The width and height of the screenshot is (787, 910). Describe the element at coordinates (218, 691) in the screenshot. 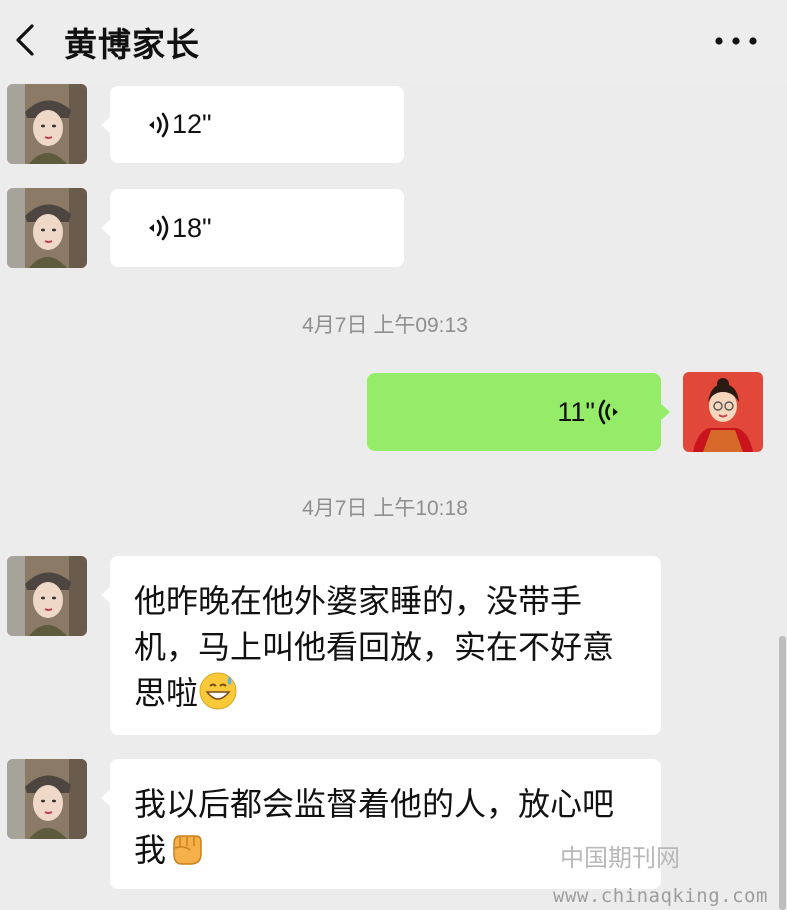

I see `grinning-sweat-emoji` at that location.